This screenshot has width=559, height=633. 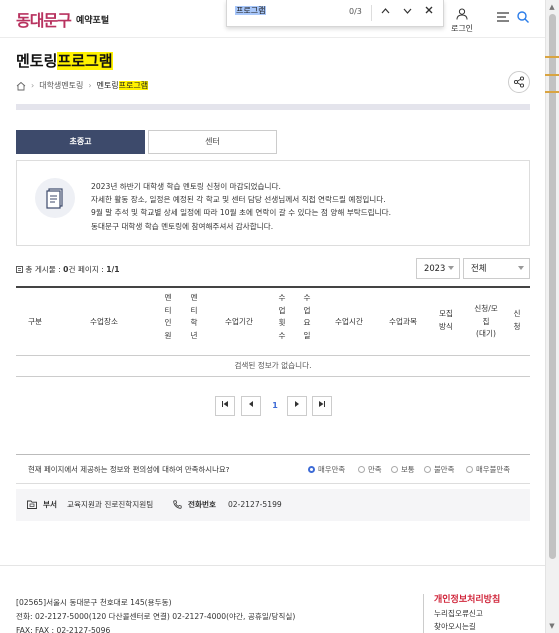 What do you see at coordinates (32, 504) in the screenshot?
I see `folder-icon` at bounding box center [32, 504].